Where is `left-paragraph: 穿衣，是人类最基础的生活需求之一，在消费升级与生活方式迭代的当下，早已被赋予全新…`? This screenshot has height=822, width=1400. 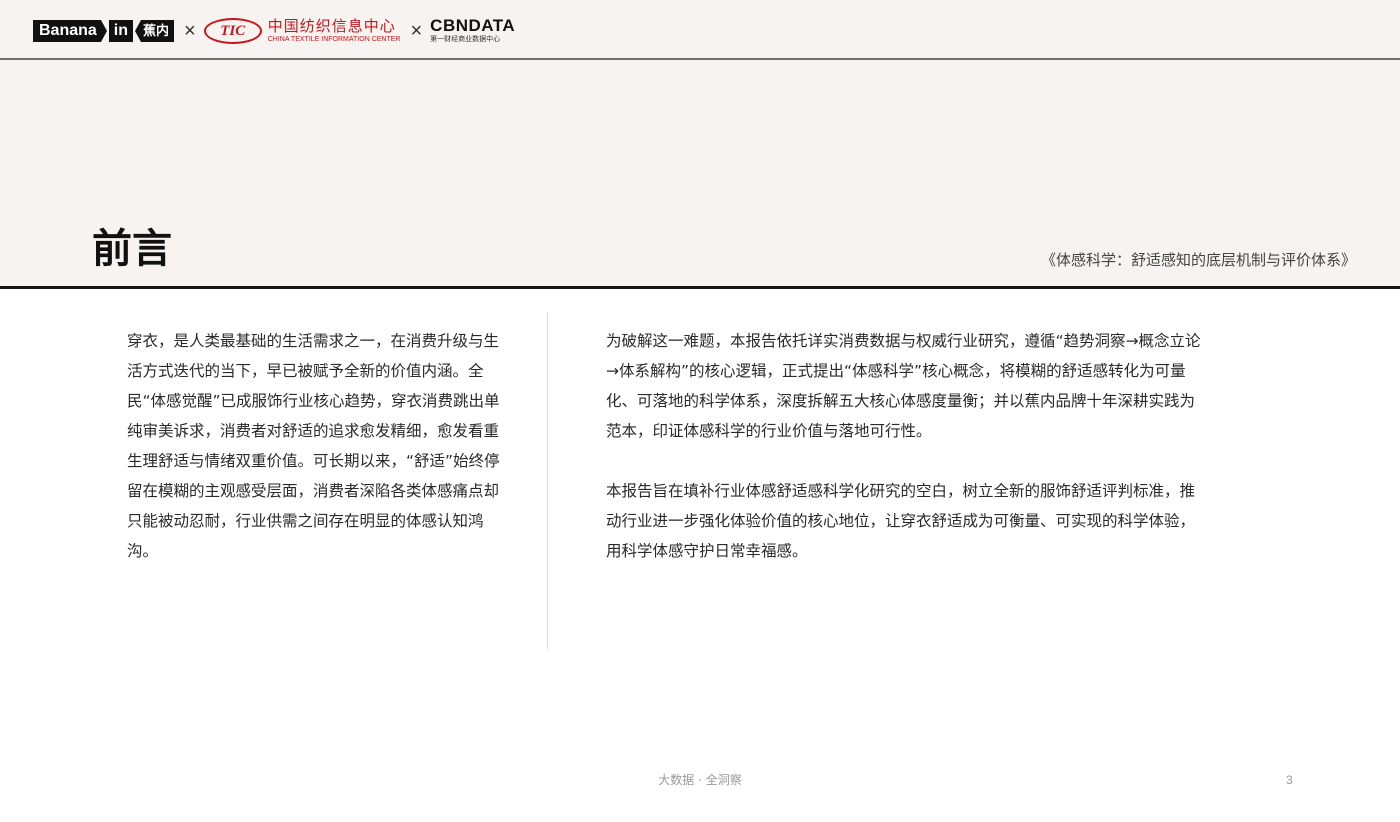
left-paragraph: 穿衣，是人类最基础的生活需求之一，在消费升级与生活方式迭代的当下，早已被赋予全新… is located at coordinates (313, 446).